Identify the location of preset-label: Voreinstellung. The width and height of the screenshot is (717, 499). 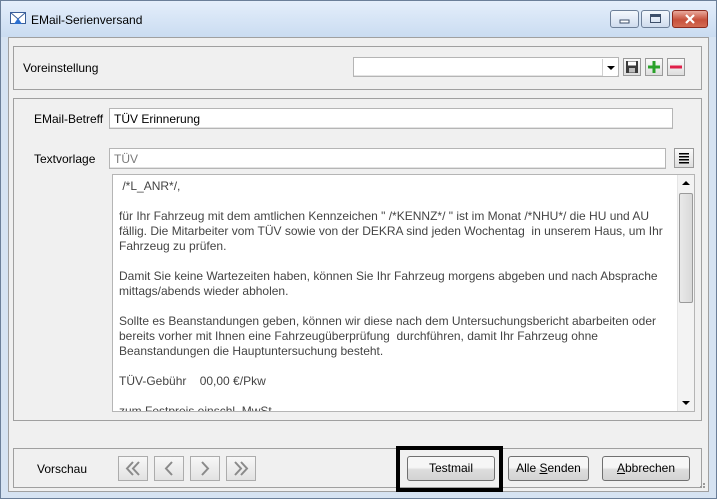
(61, 68).